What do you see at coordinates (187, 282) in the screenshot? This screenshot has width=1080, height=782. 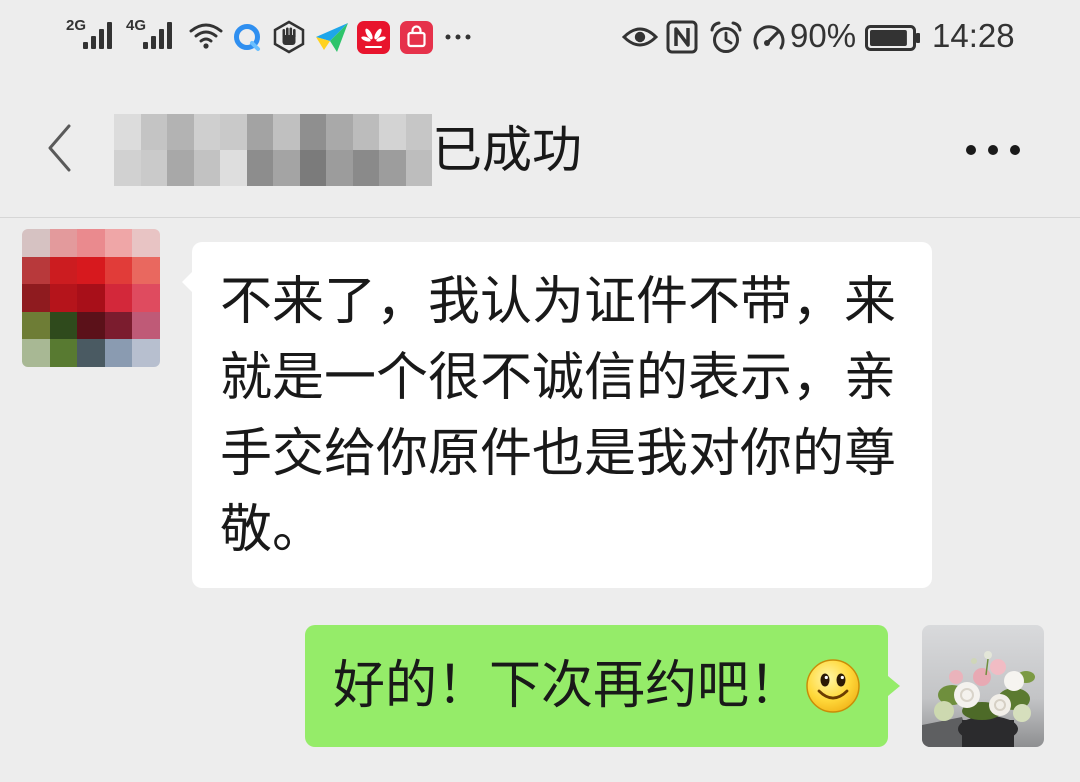 I see `received-bubble-tail` at bounding box center [187, 282].